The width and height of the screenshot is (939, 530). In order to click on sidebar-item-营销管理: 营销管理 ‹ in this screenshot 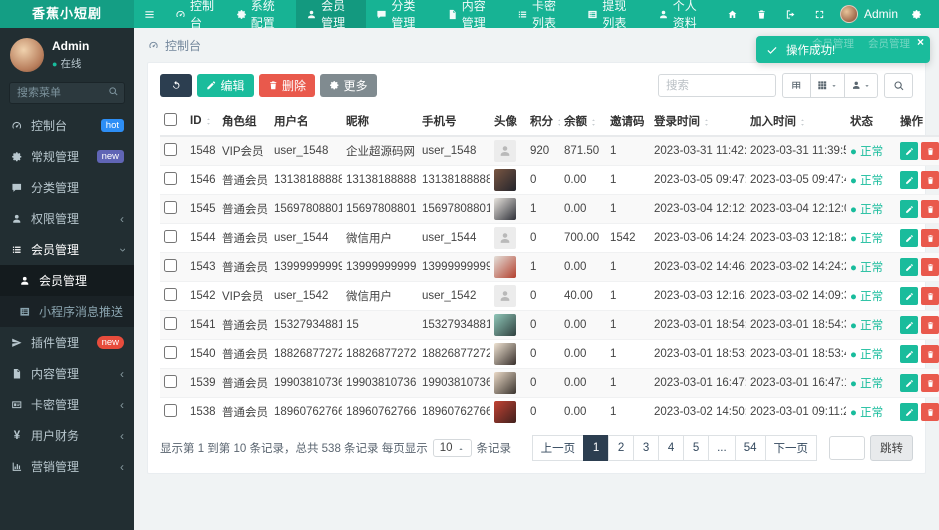, I will do `click(67, 466)`.